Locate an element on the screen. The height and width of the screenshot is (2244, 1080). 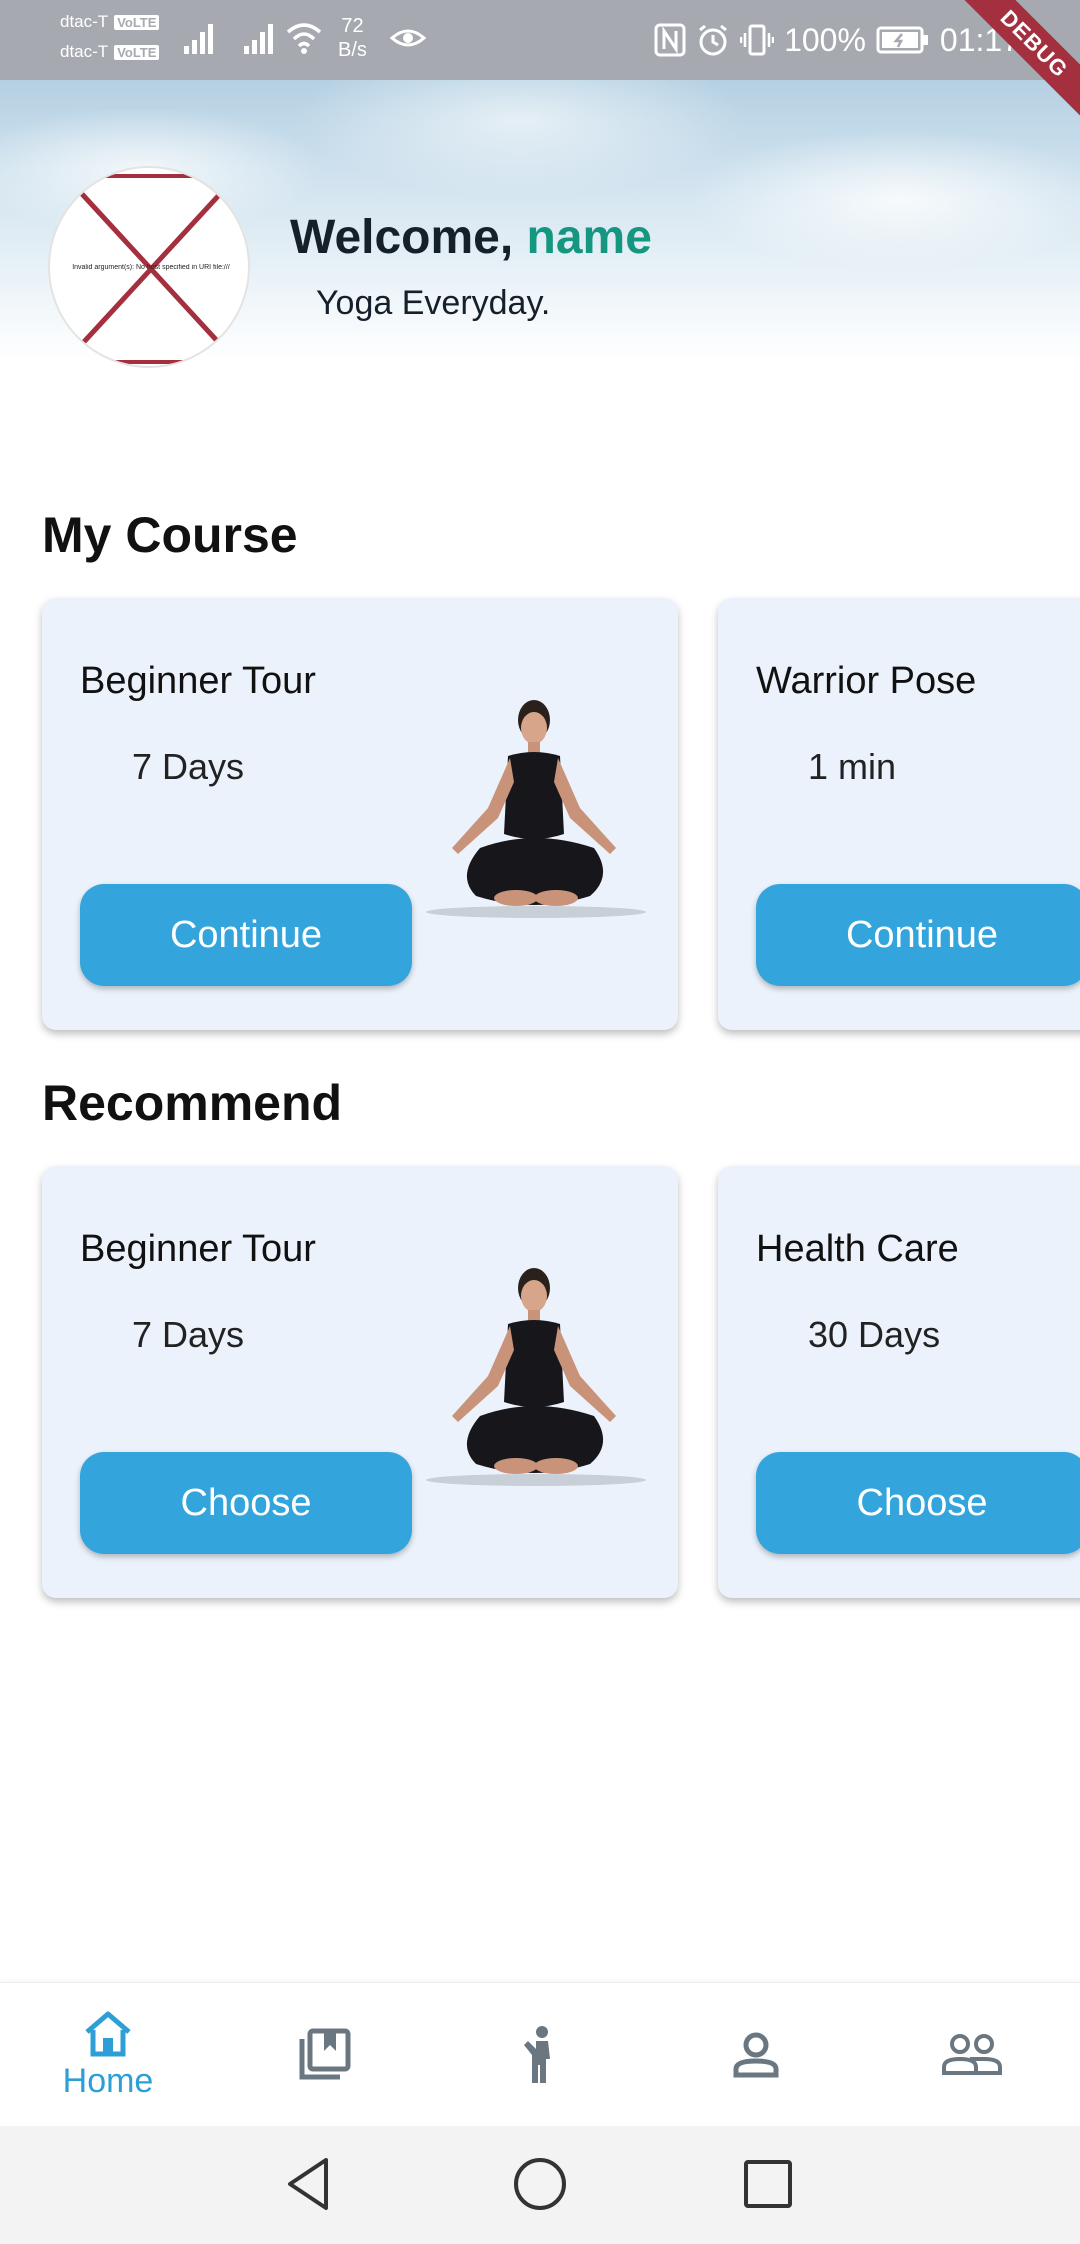
system-navigation-bar is located at coordinates (540, 2185).